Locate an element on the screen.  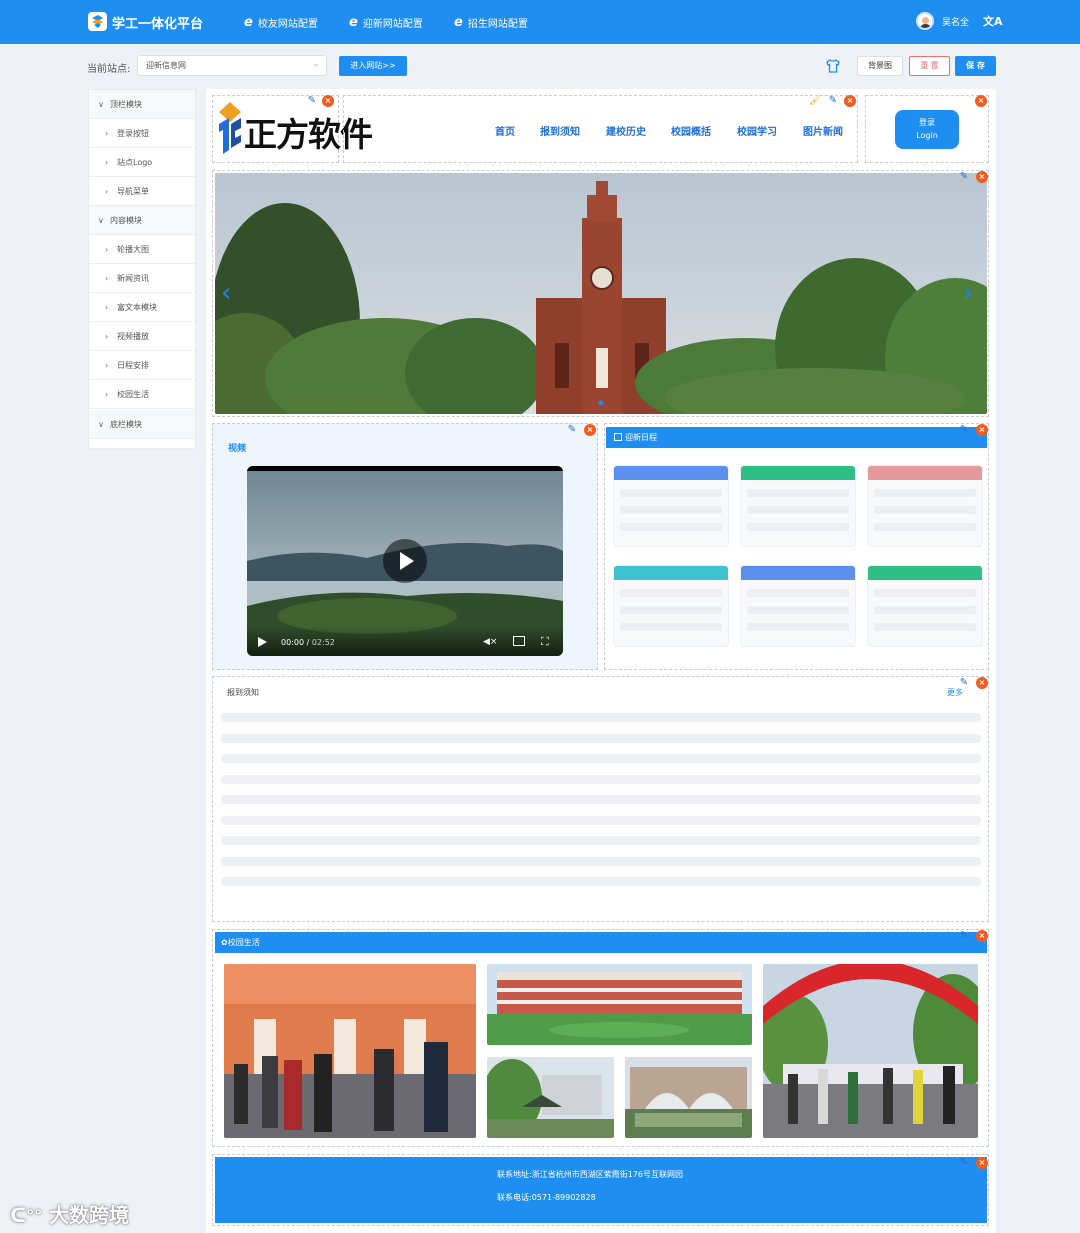
sidebar-item-site-logo: › 站点Logo is located at coordinates (142, 162).